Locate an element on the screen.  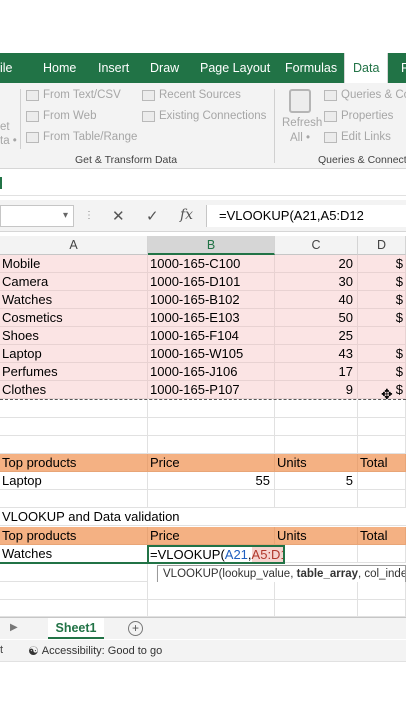
status-bar: t ☯ Accessibility: Good to go is located at coordinates (203, 651).